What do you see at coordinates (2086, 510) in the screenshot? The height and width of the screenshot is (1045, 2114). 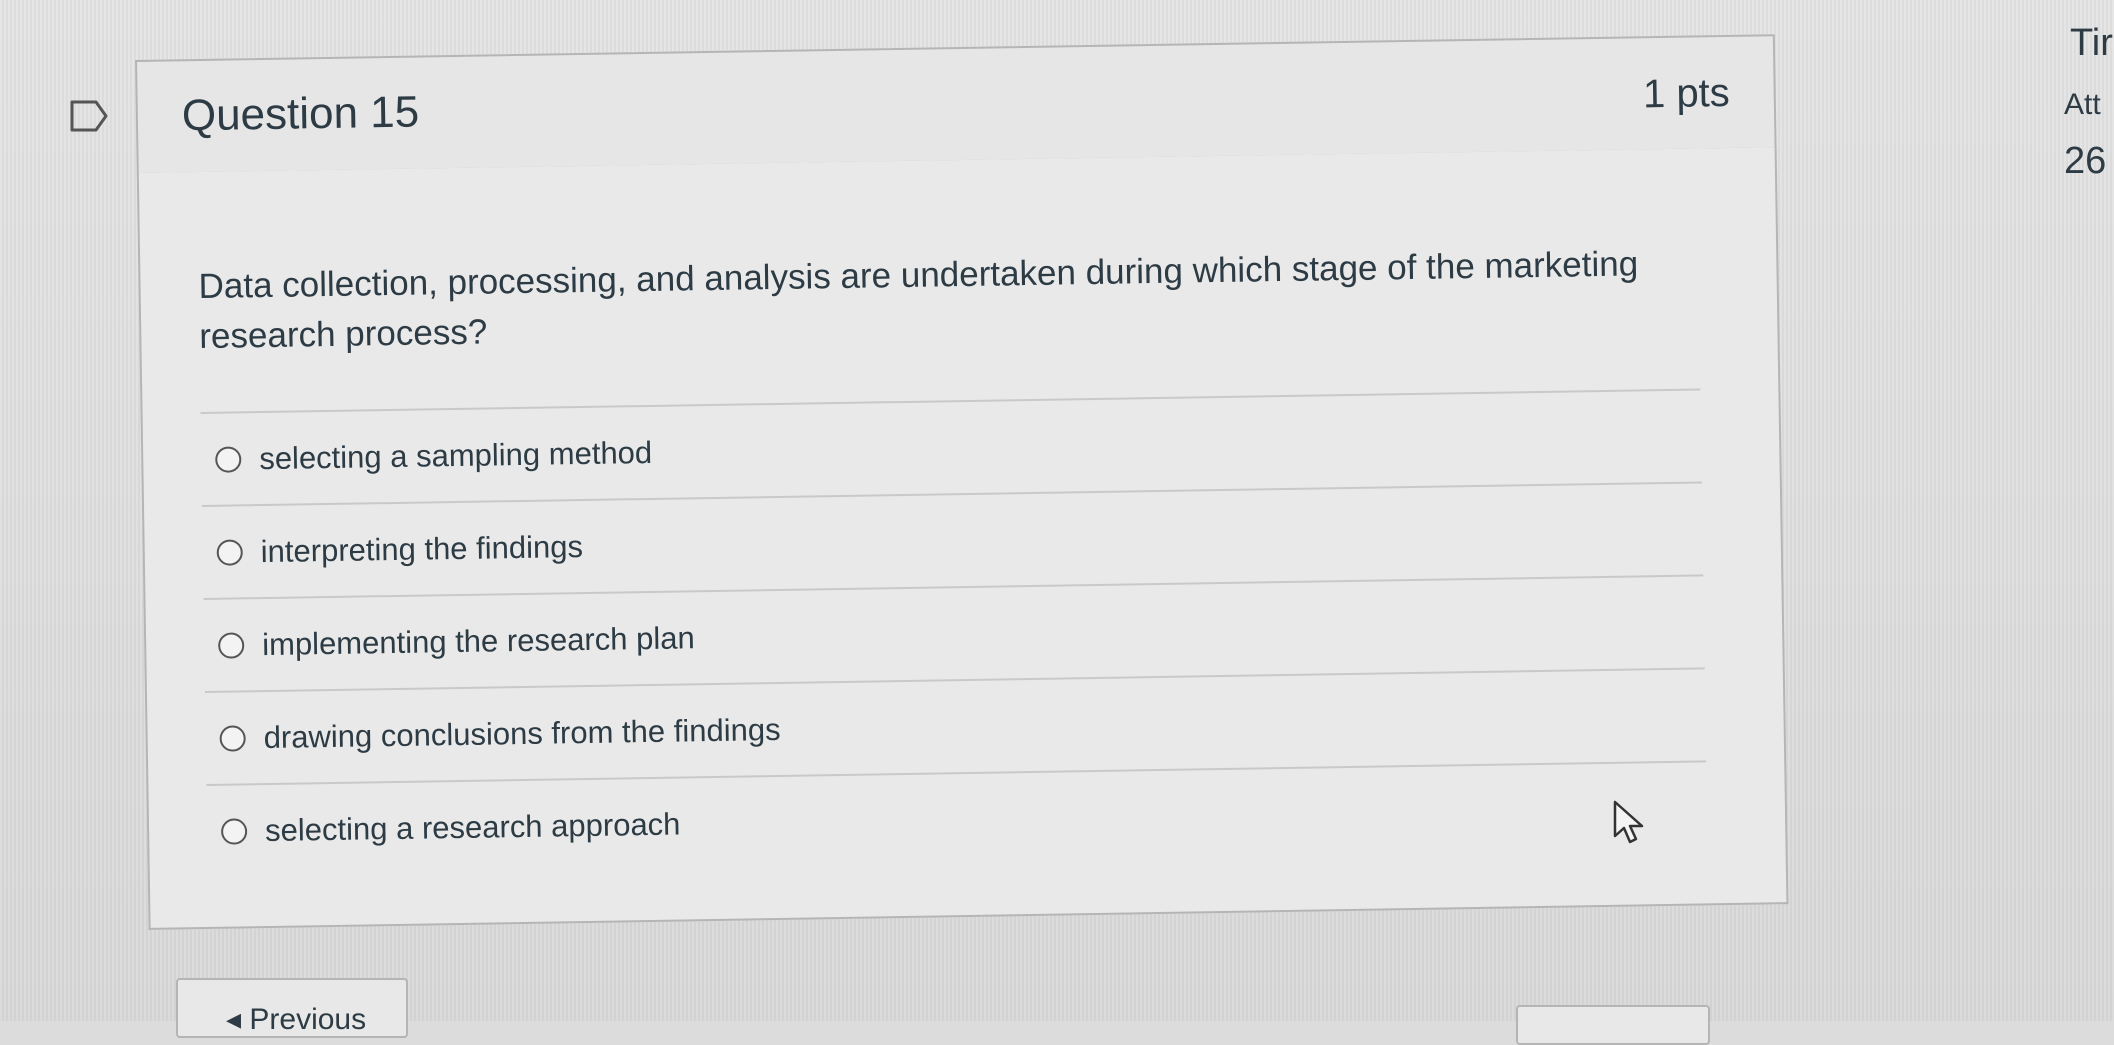 I see `quiz-sidebar: Tir Att 26` at bounding box center [2086, 510].